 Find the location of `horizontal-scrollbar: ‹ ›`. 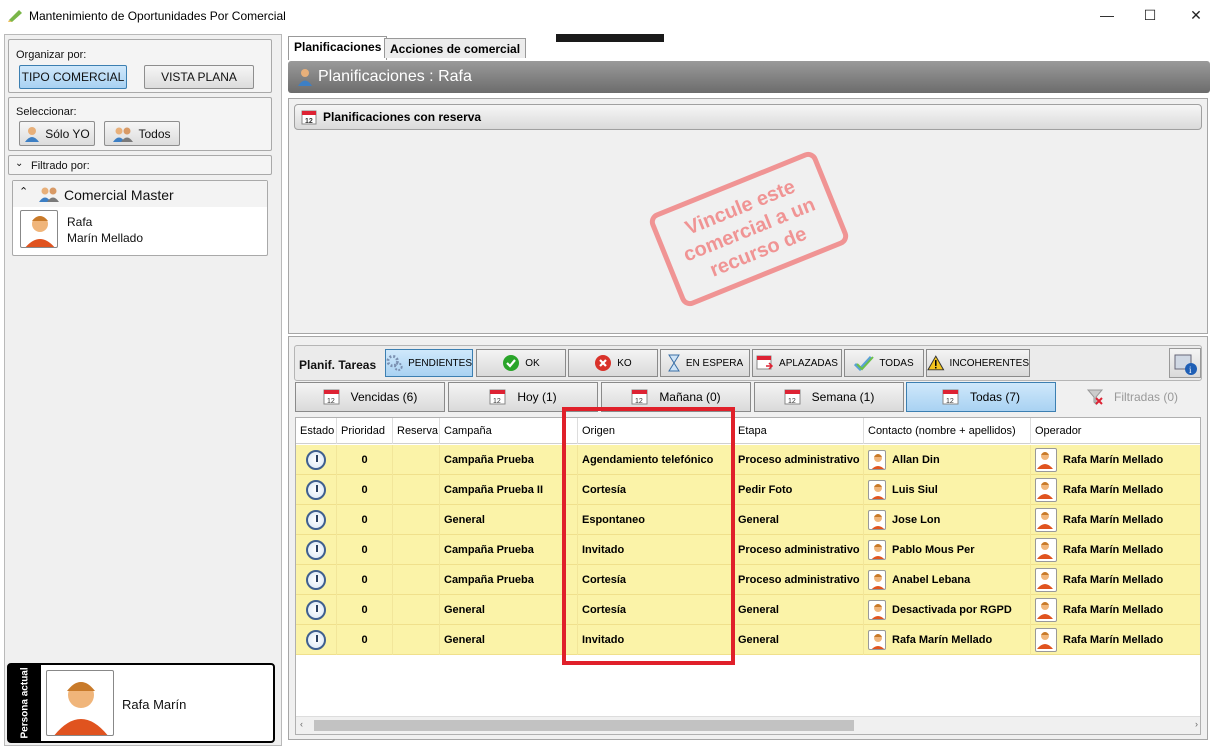

horizontal-scrollbar: ‹ › is located at coordinates (748, 725).